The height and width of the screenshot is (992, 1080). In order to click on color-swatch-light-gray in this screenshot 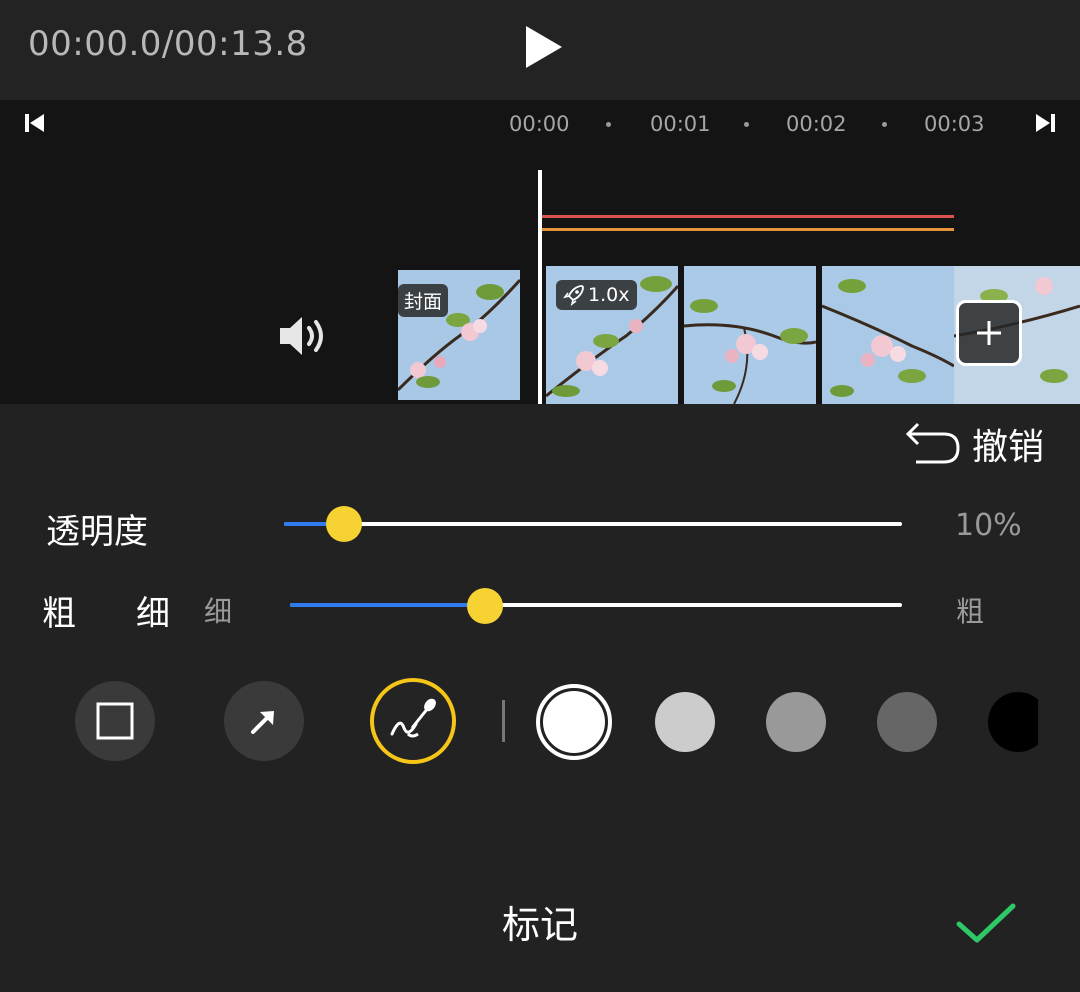, I will do `click(685, 722)`.